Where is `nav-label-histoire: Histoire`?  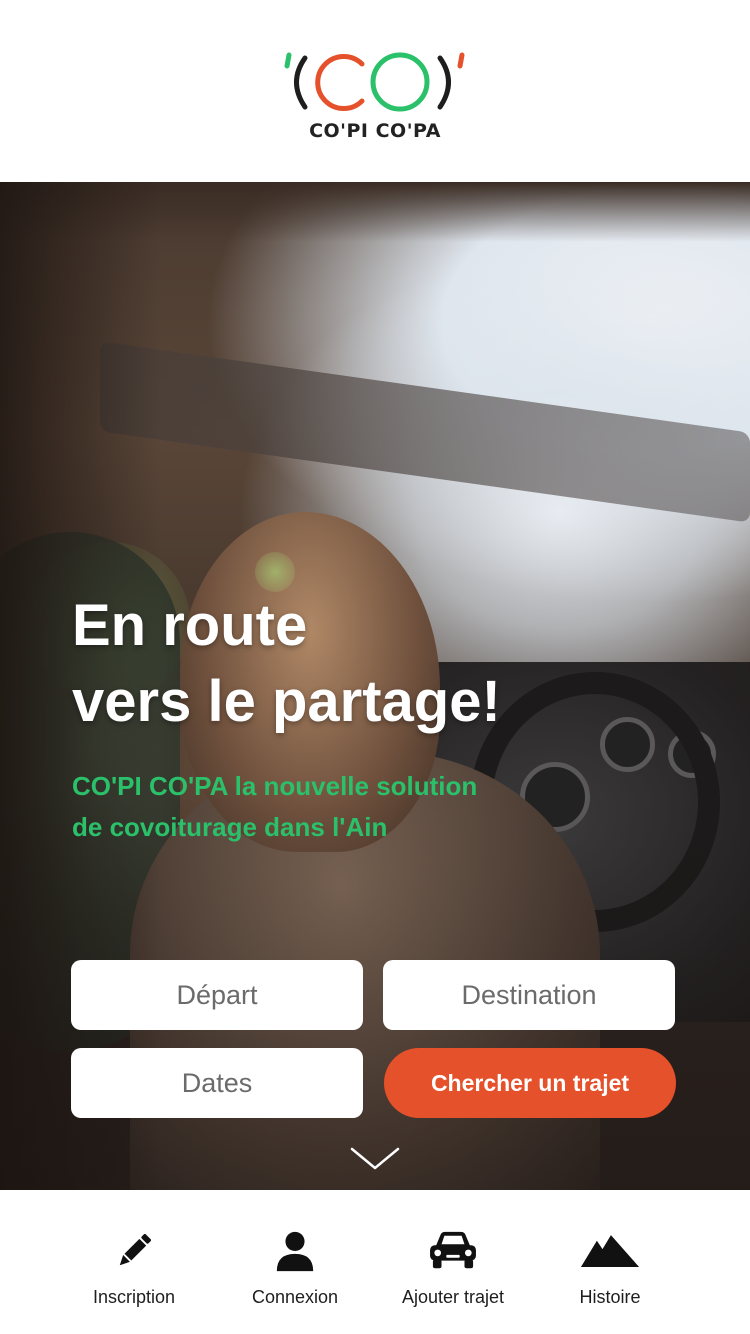
nav-label-histoire: Histoire is located at coordinates (610, 1297).